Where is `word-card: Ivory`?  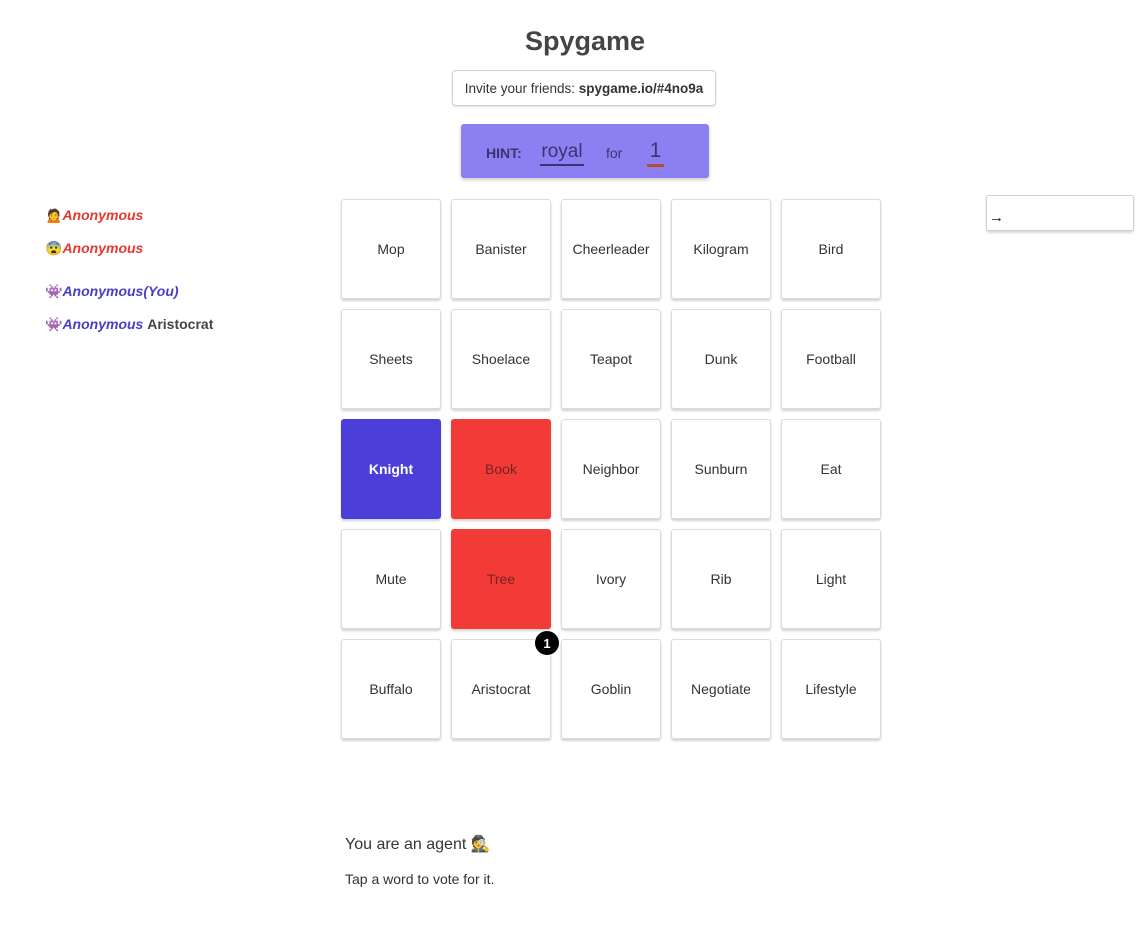 word-card: Ivory is located at coordinates (611, 579).